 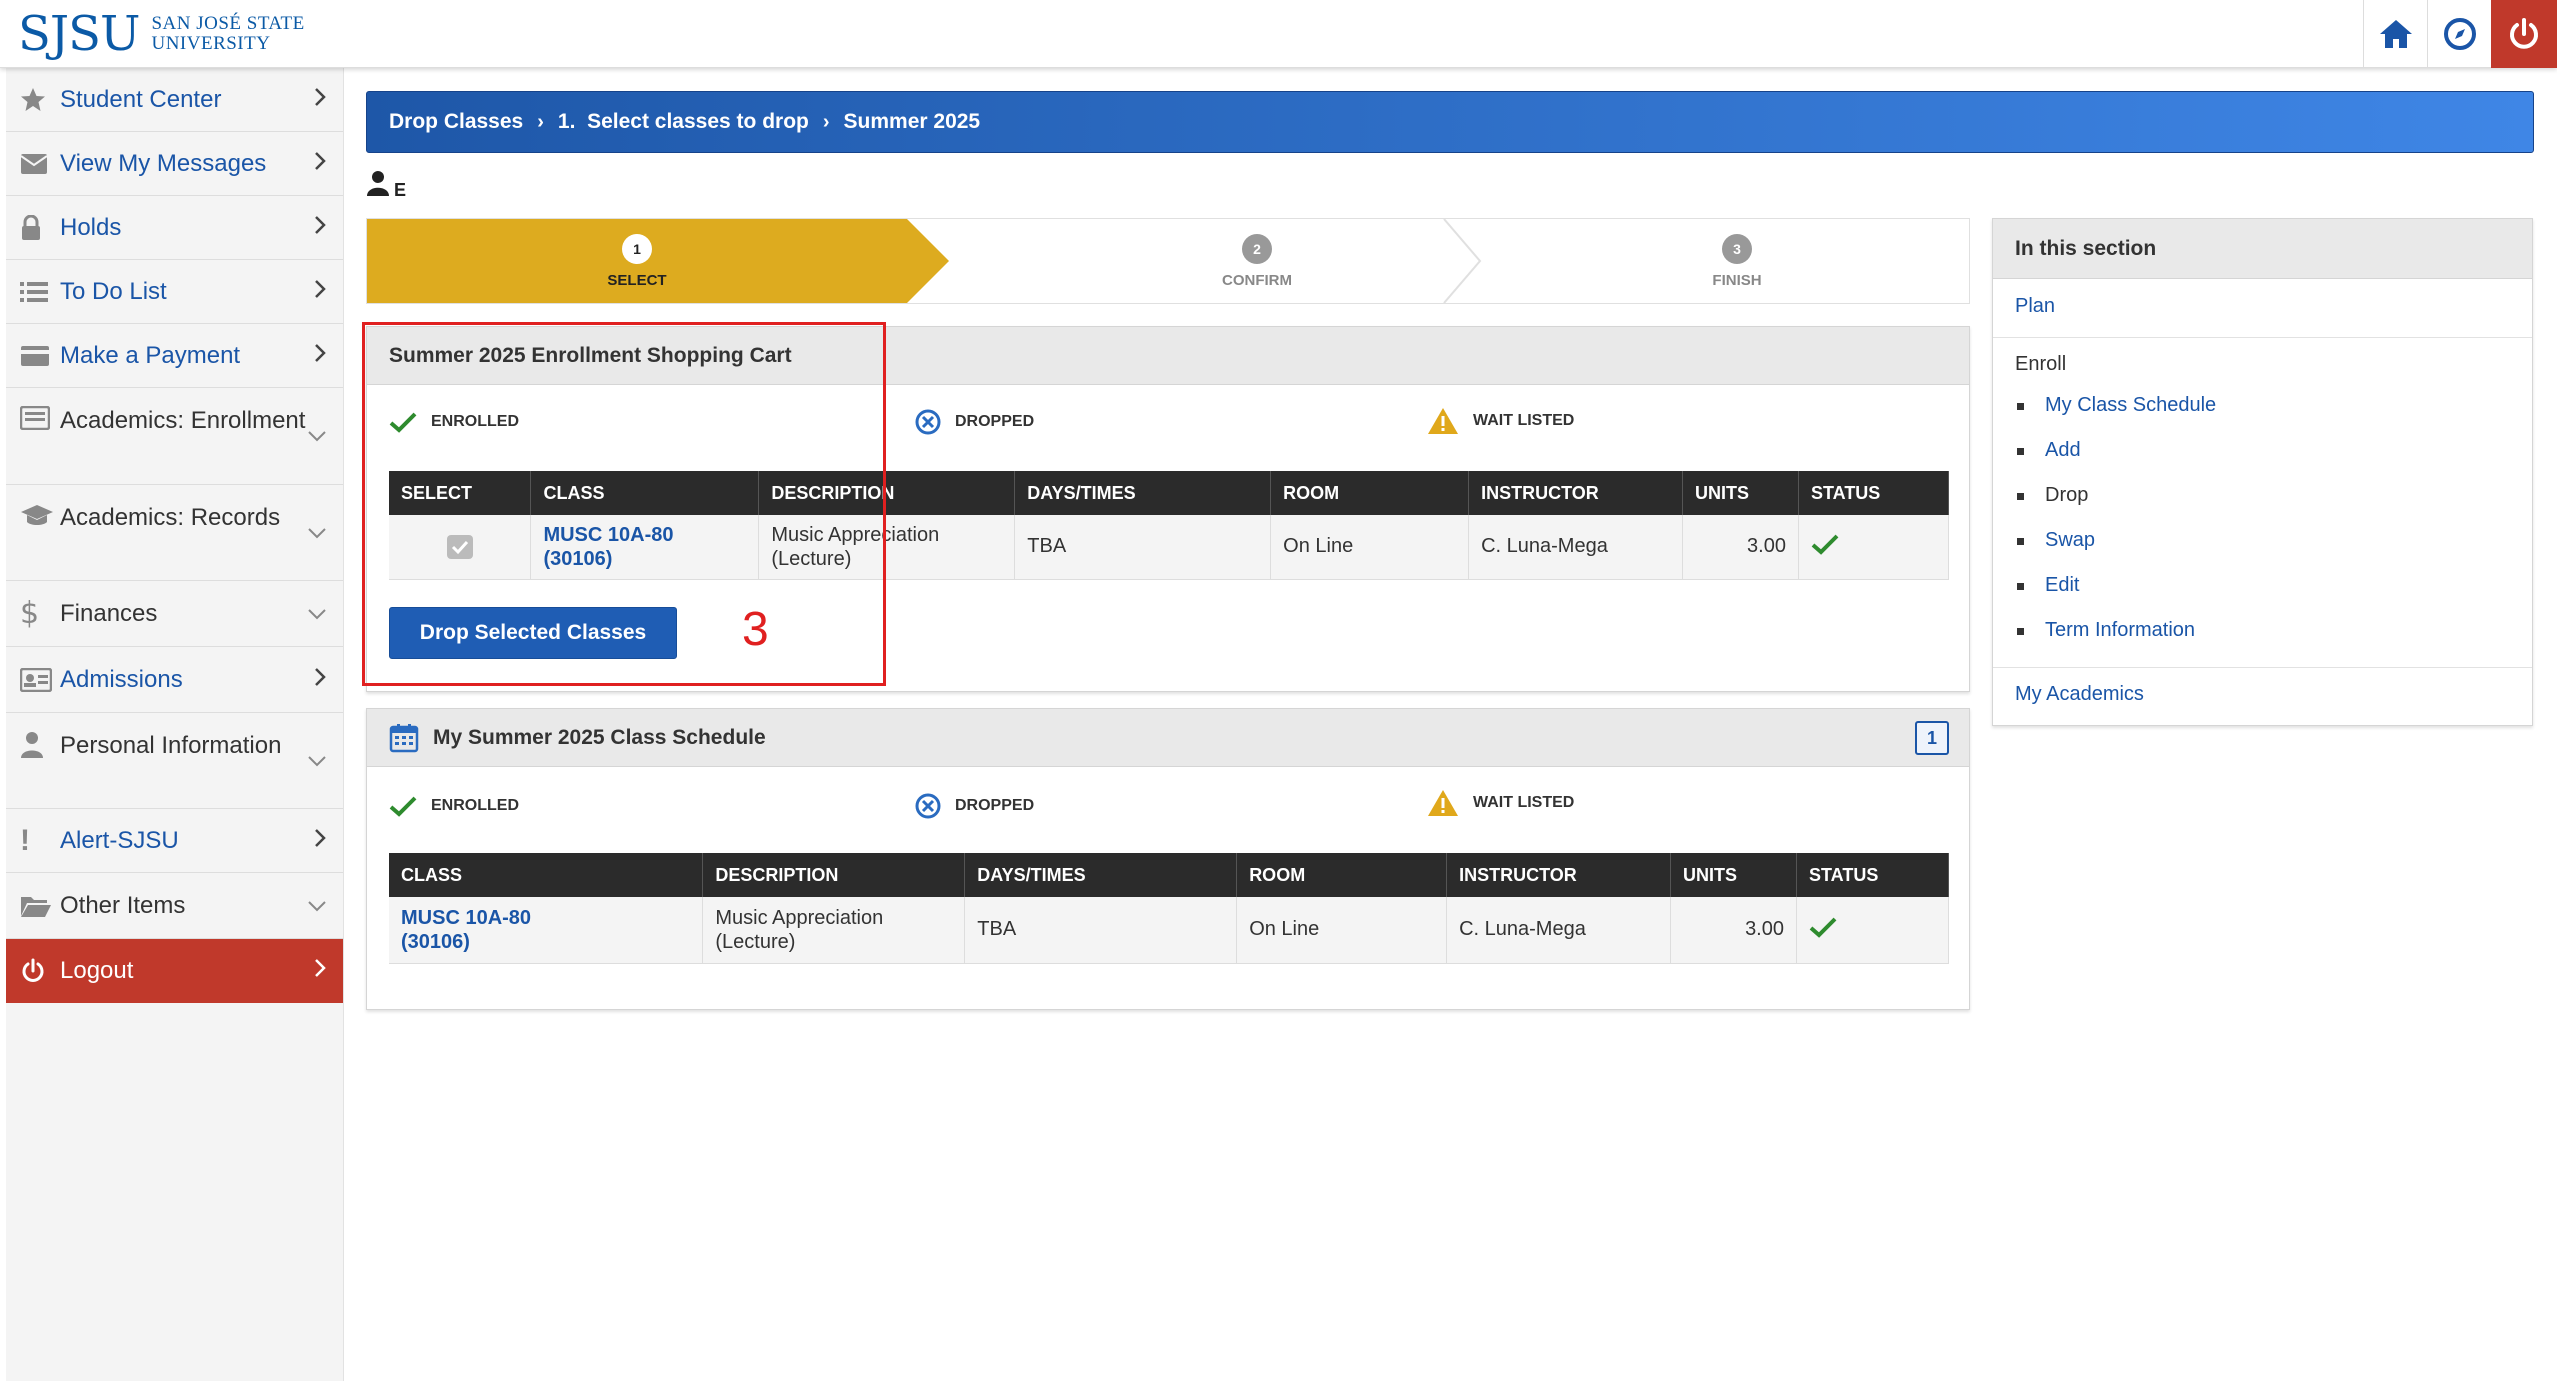 What do you see at coordinates (995, 421) in the screenshot?
I see `legend-label: DROPPED` at bounding box center [995, 421].